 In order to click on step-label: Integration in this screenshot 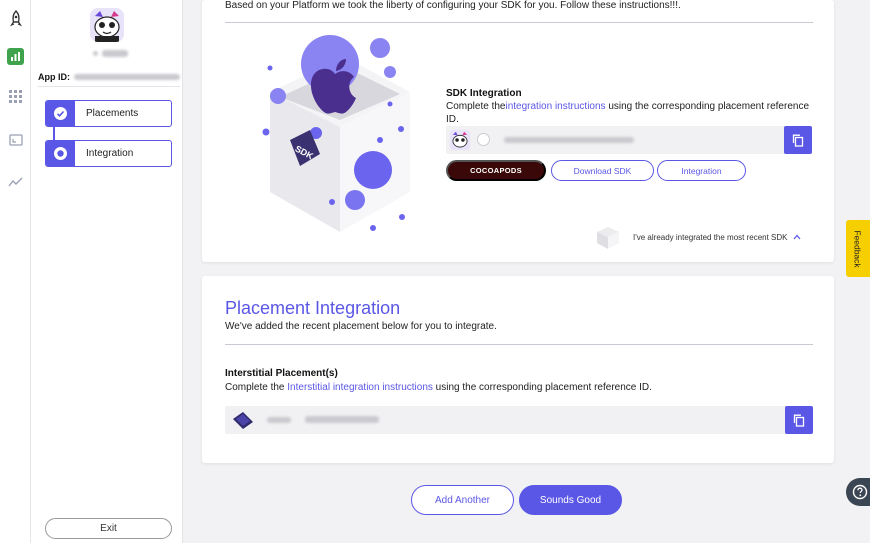, I will do `click(110, 153)`.